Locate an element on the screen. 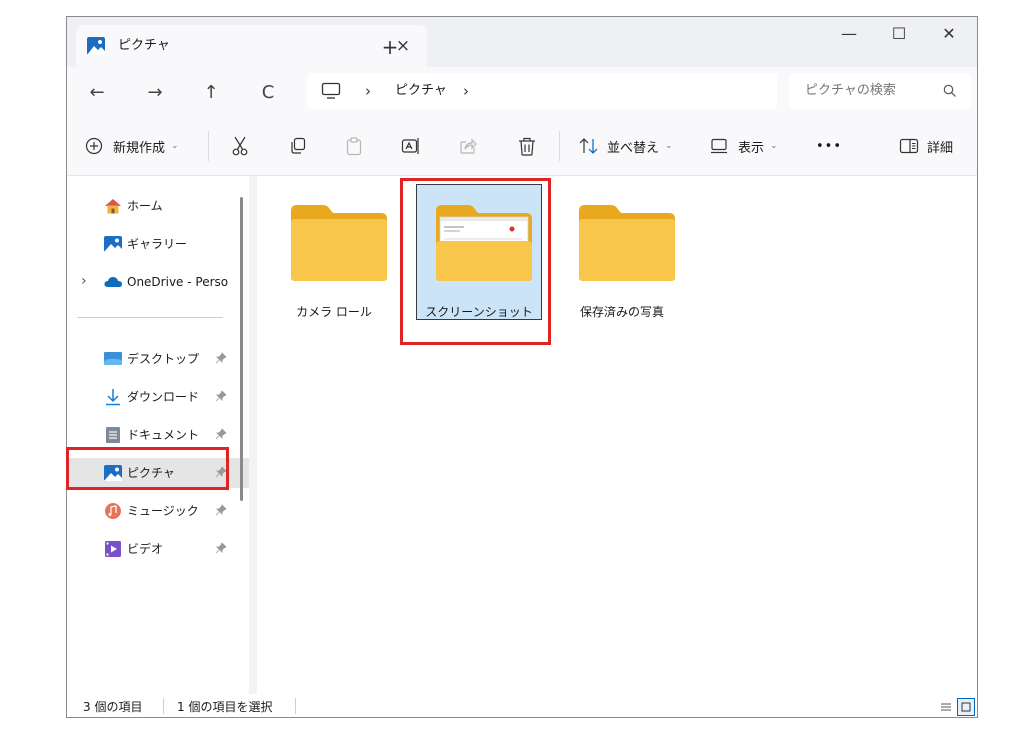 The height and width of the screenshot is (736, 1024). tiles-view-icon is located at coordinates (966, 707).